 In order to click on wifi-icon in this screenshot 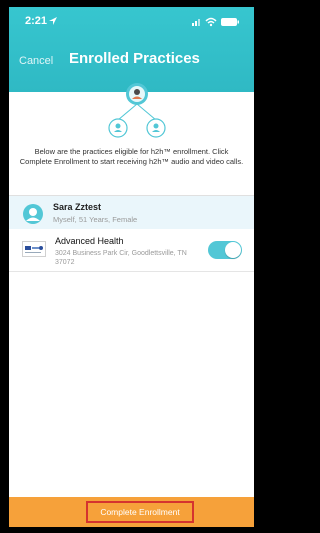, I will do `click(211, 22)`.